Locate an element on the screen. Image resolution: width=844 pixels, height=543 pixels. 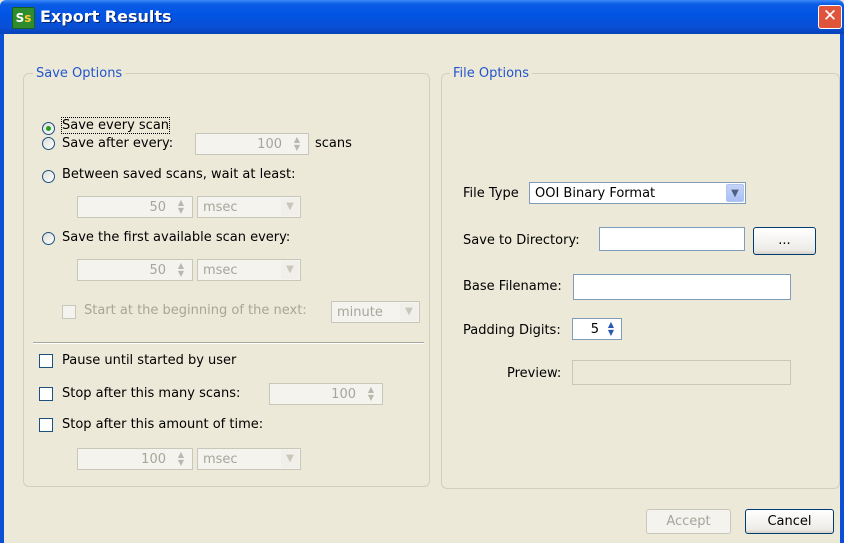
between-saved-scans-spinner: 50 ▲ ▼ is located at coordinates (135, 207).